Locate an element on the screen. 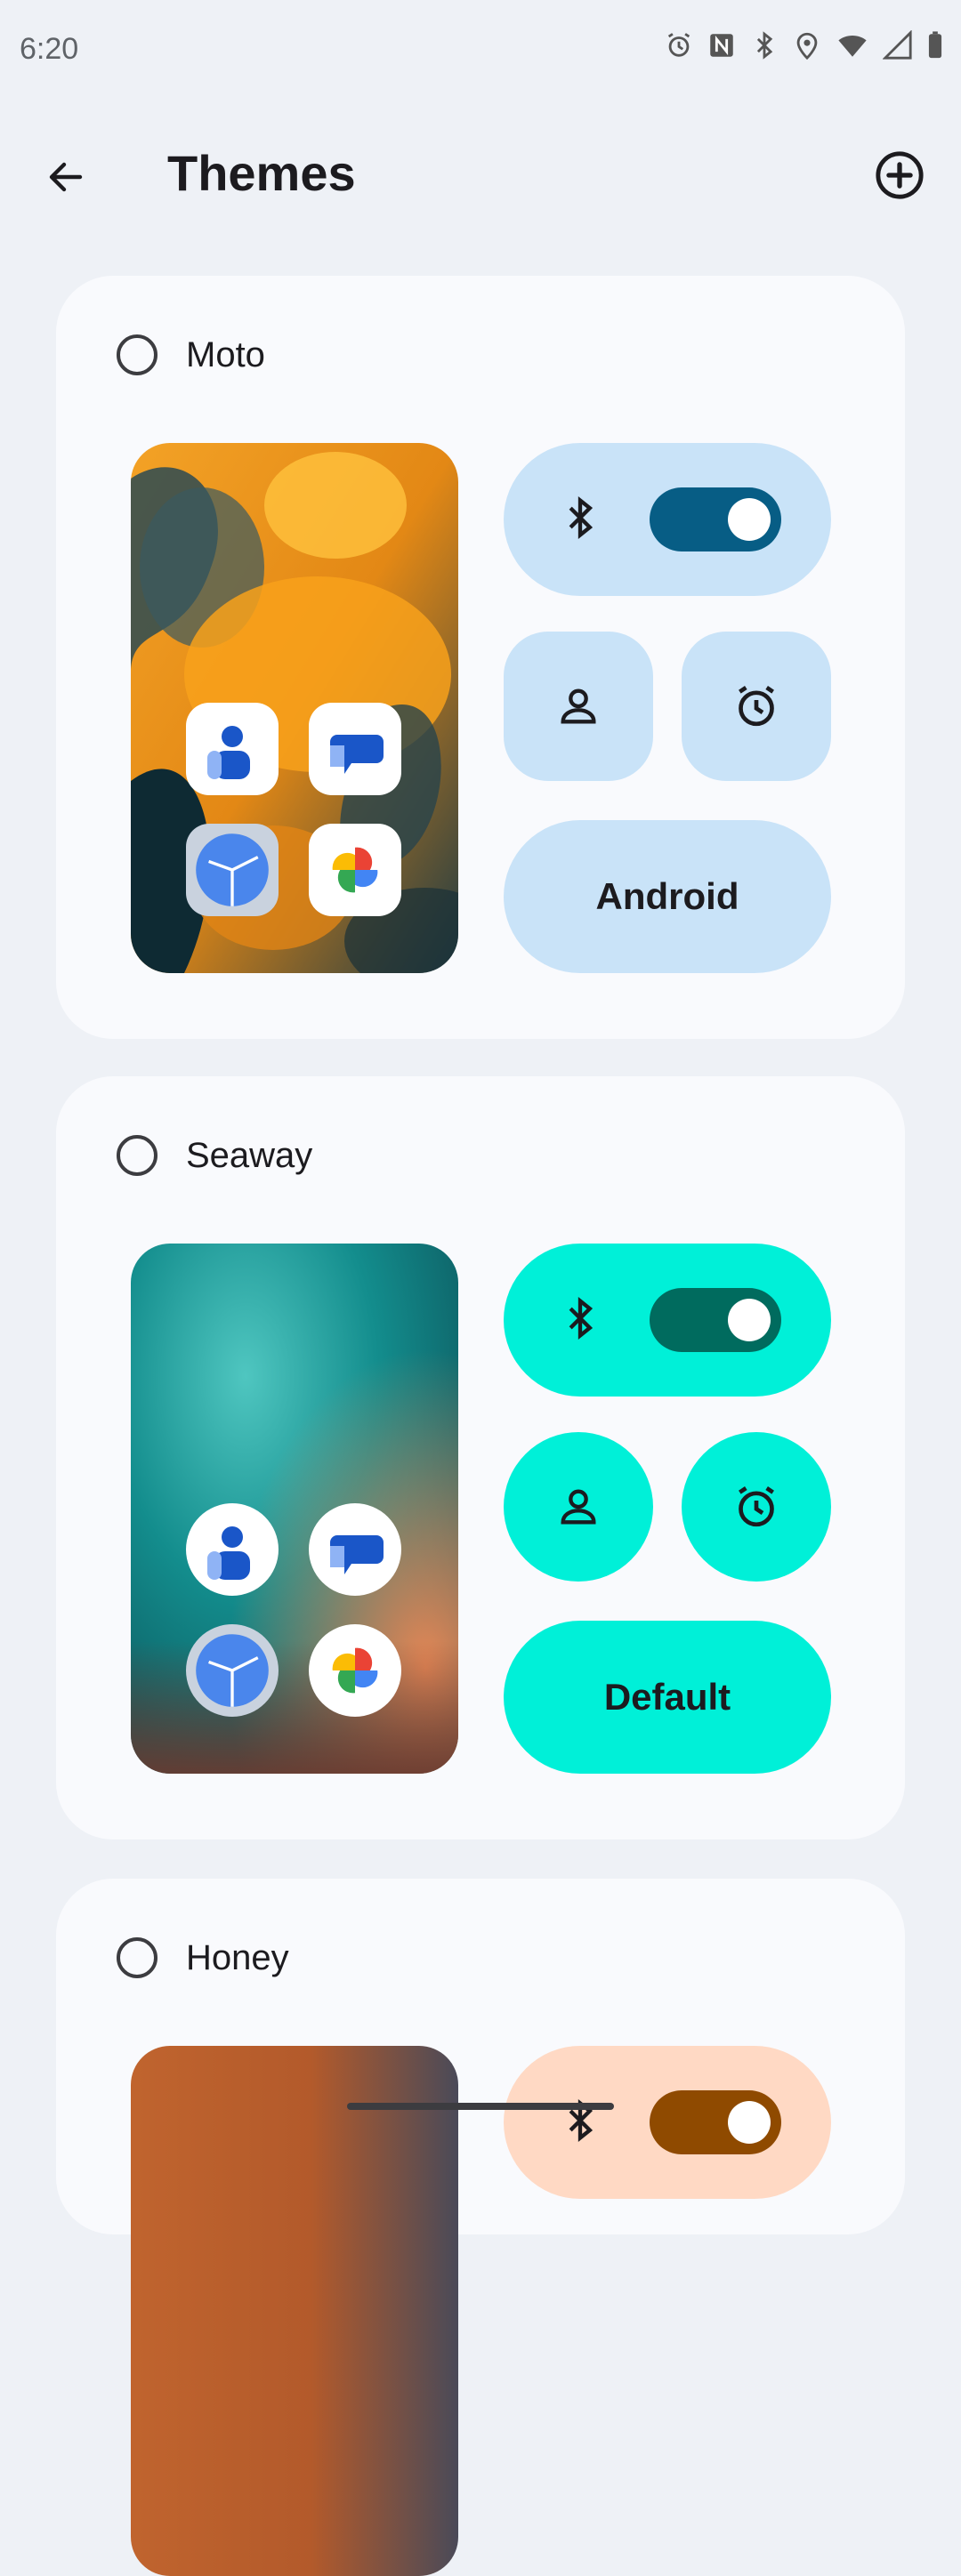 The image size is (961, 2576). add-theme-button is located at coordinates (899, 175).